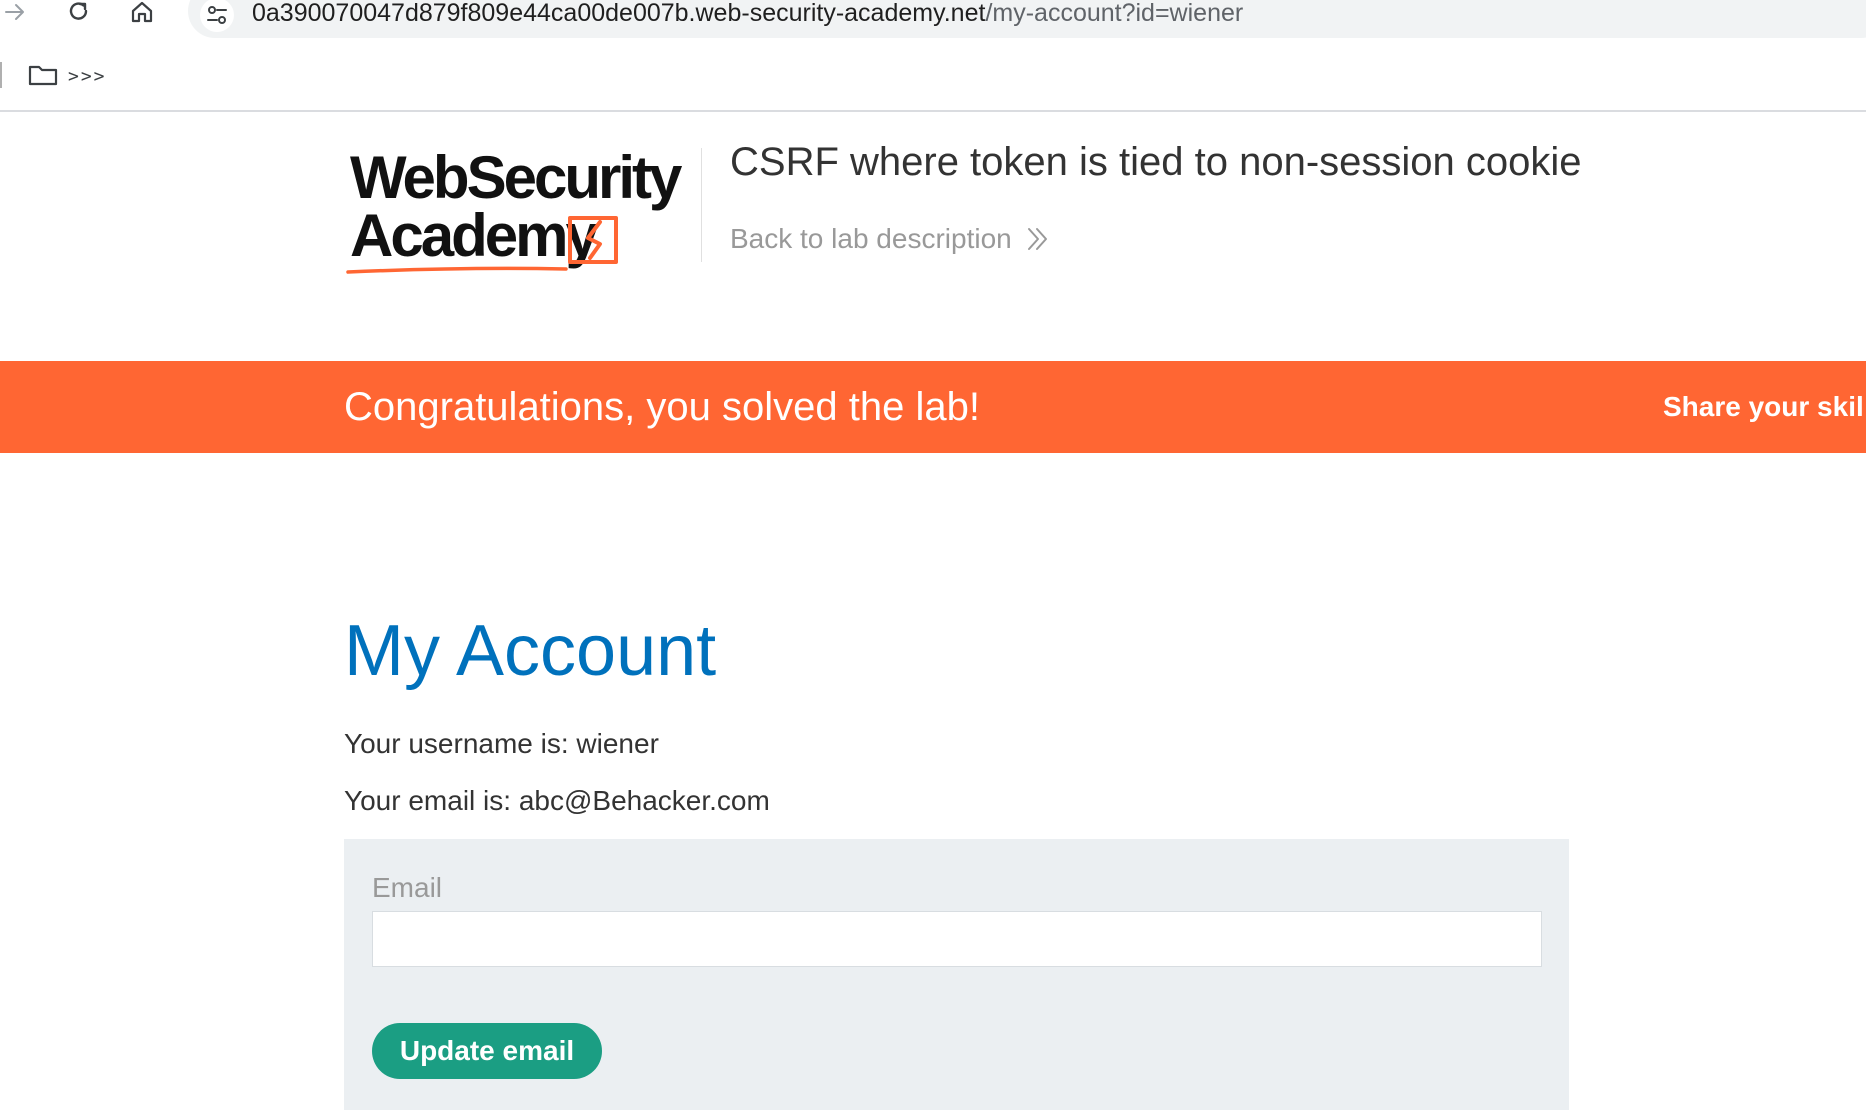  Describe the element at coordinates (871, 238) in the screenshot. I see `back-link-label: Back to lab description` at that location.